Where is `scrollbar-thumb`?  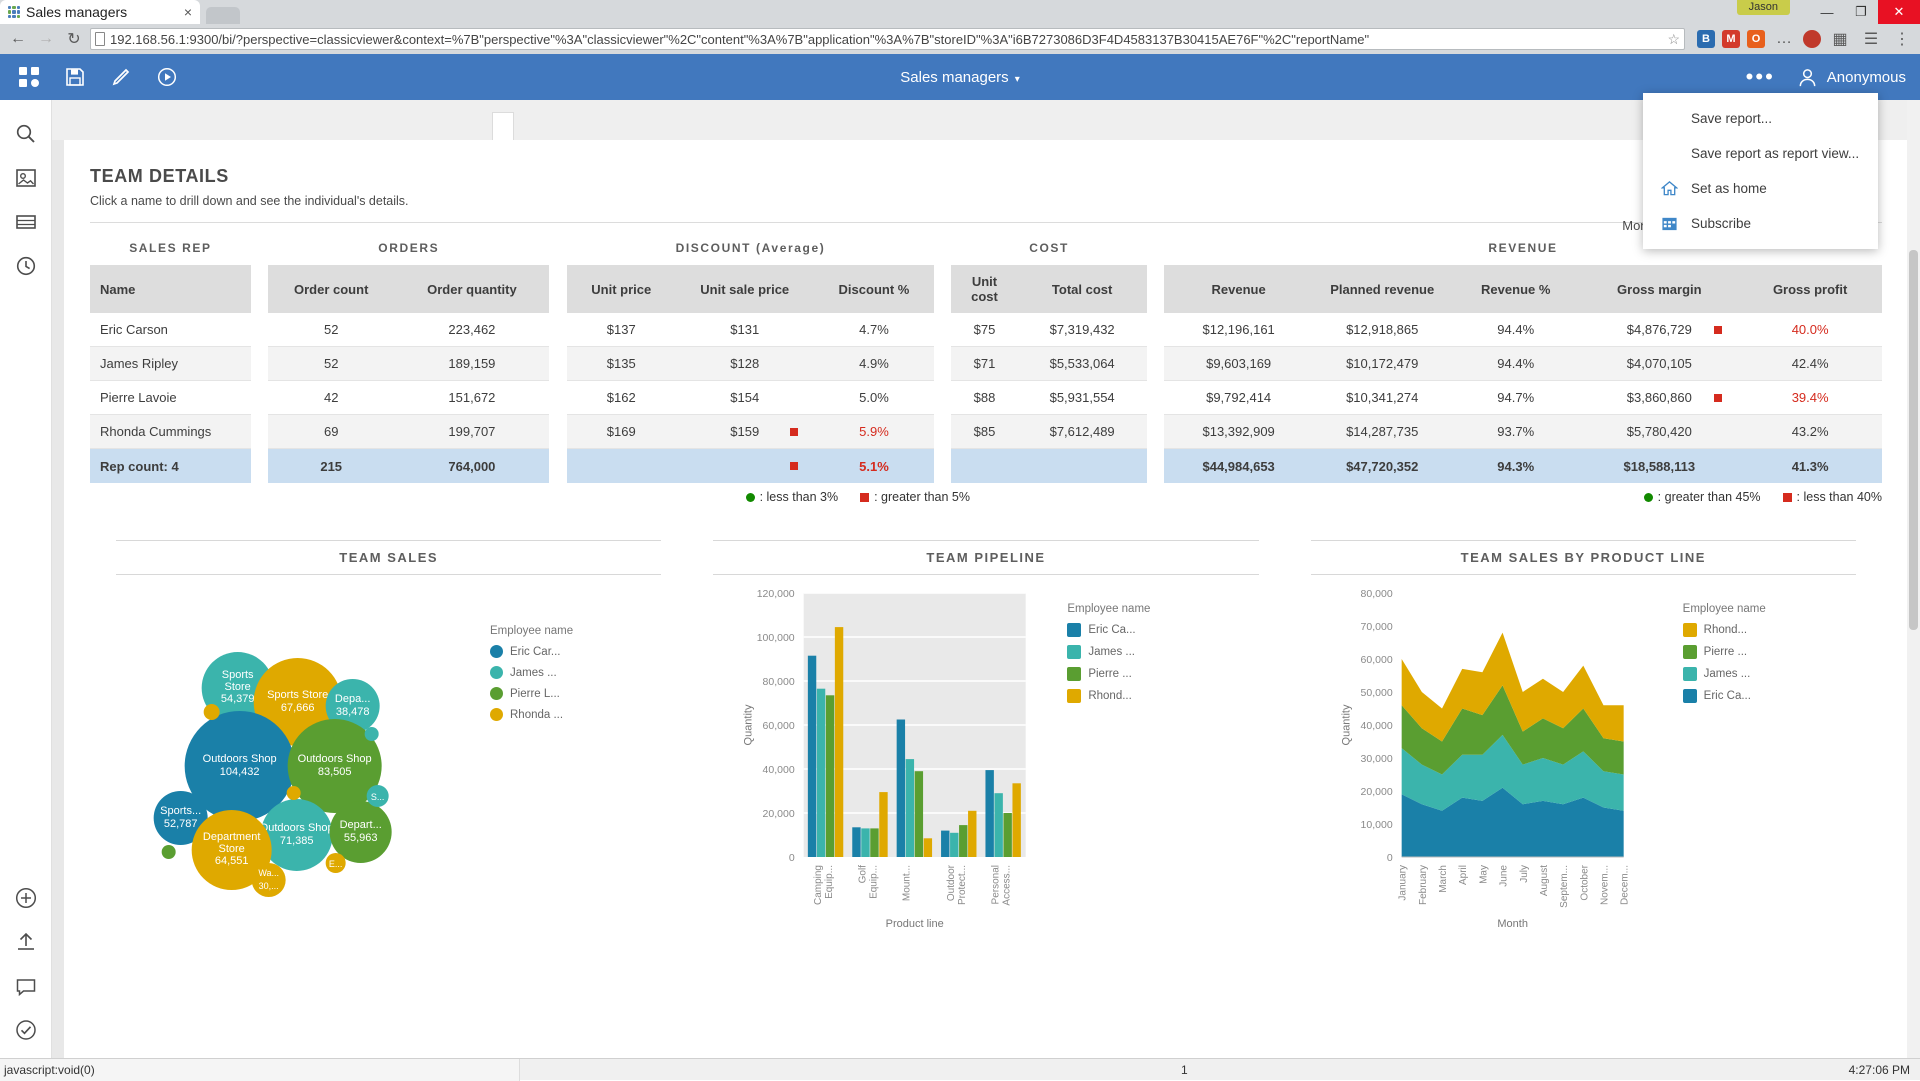
scrollbar-thumb is located at coordinates (1913, 440).